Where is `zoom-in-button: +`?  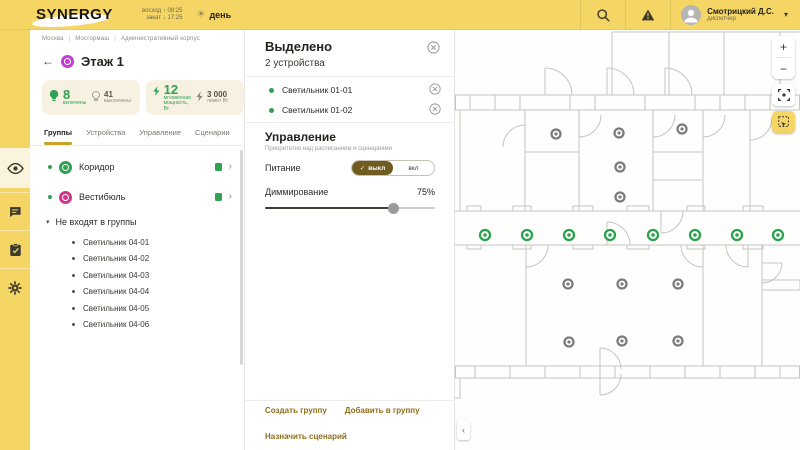
zoom-in-button: + is located at coordinates (783, 46).